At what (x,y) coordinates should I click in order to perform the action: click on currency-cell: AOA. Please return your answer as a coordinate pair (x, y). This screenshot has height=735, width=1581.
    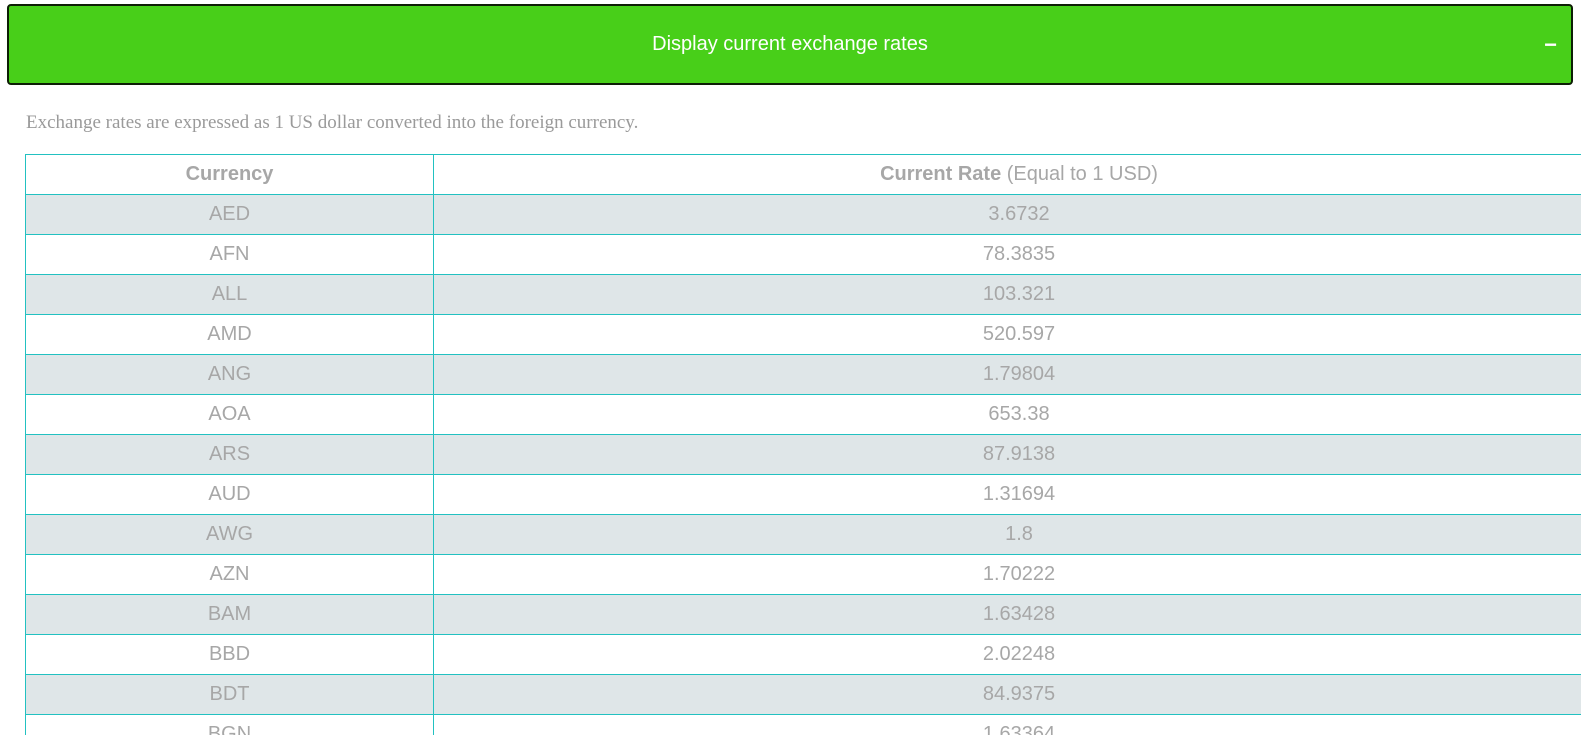
    Looking at the image, I should click on (229, 414).